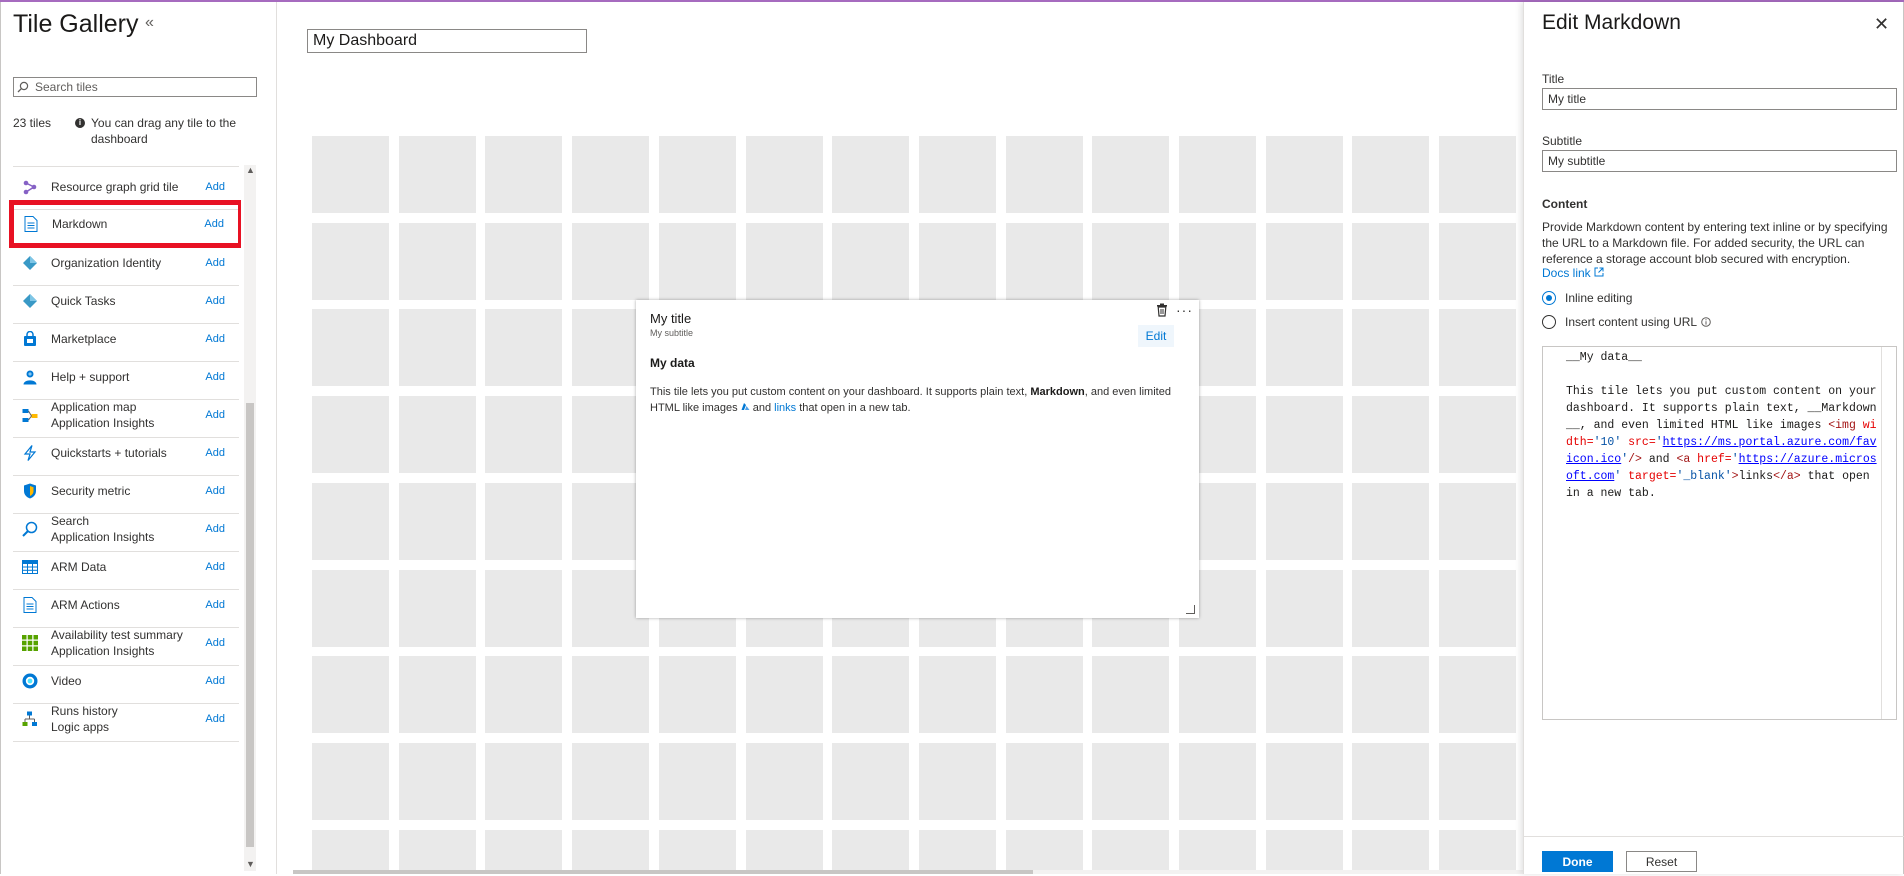 Image resolution: width=1904 pixels, height=876 pixels. I want to click on tile-name: ARM Actions, so click(85, 604).